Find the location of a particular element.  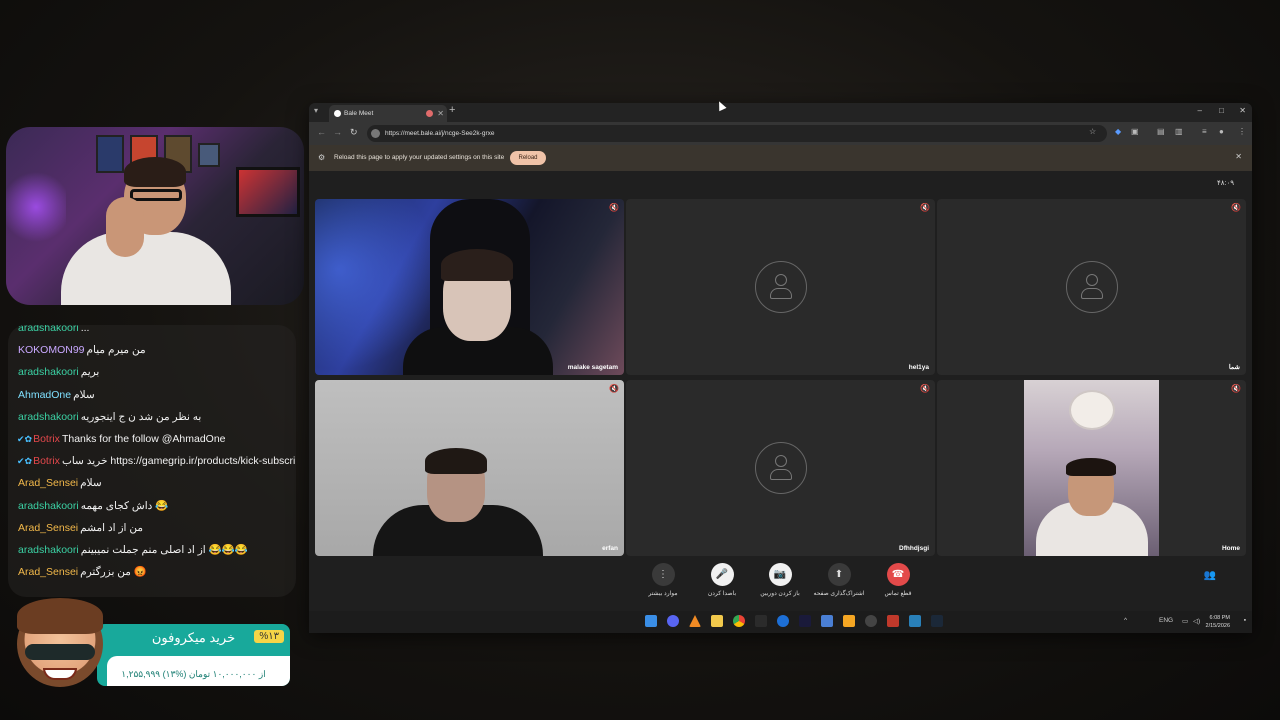

language-indicator: ENG is located at coordinates (1166, 620).